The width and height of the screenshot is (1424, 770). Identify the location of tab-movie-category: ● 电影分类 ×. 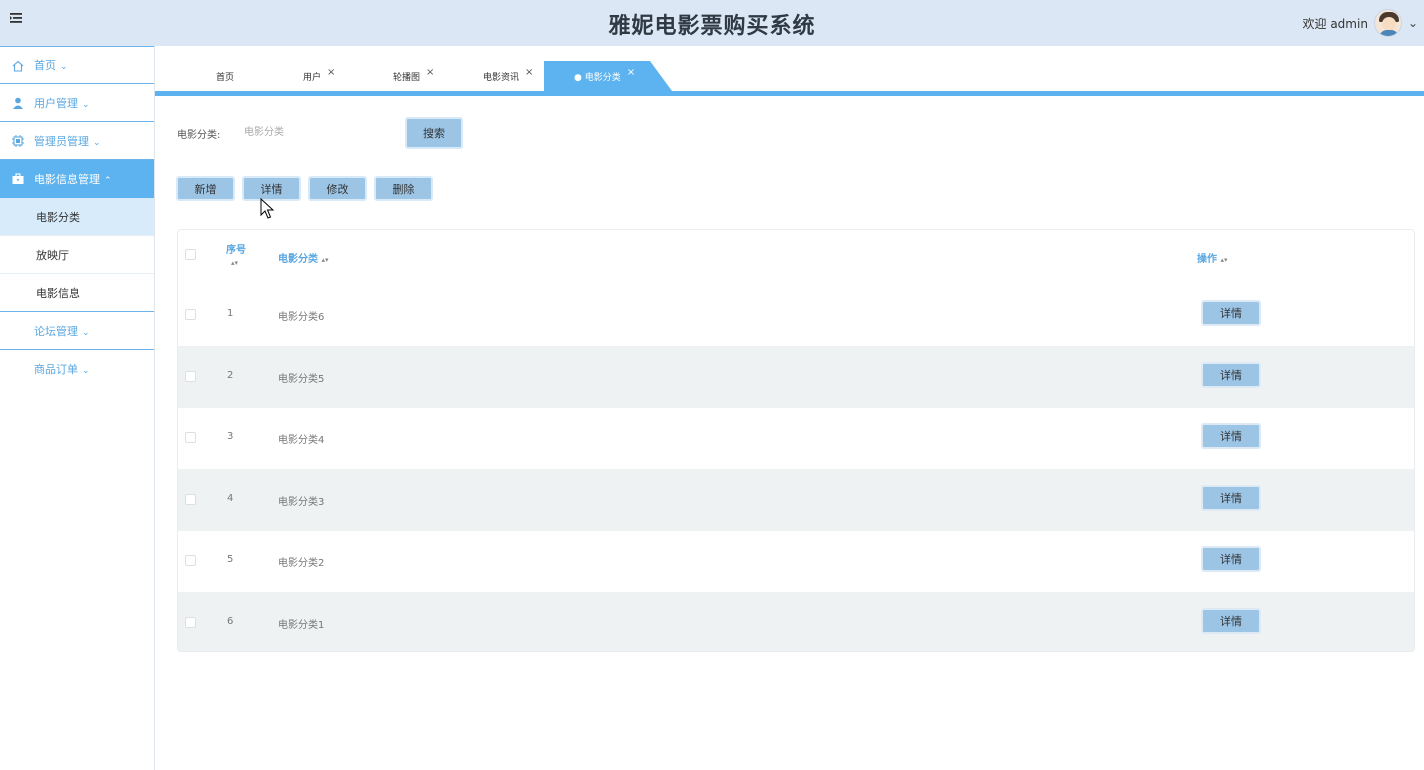
(608, 76).